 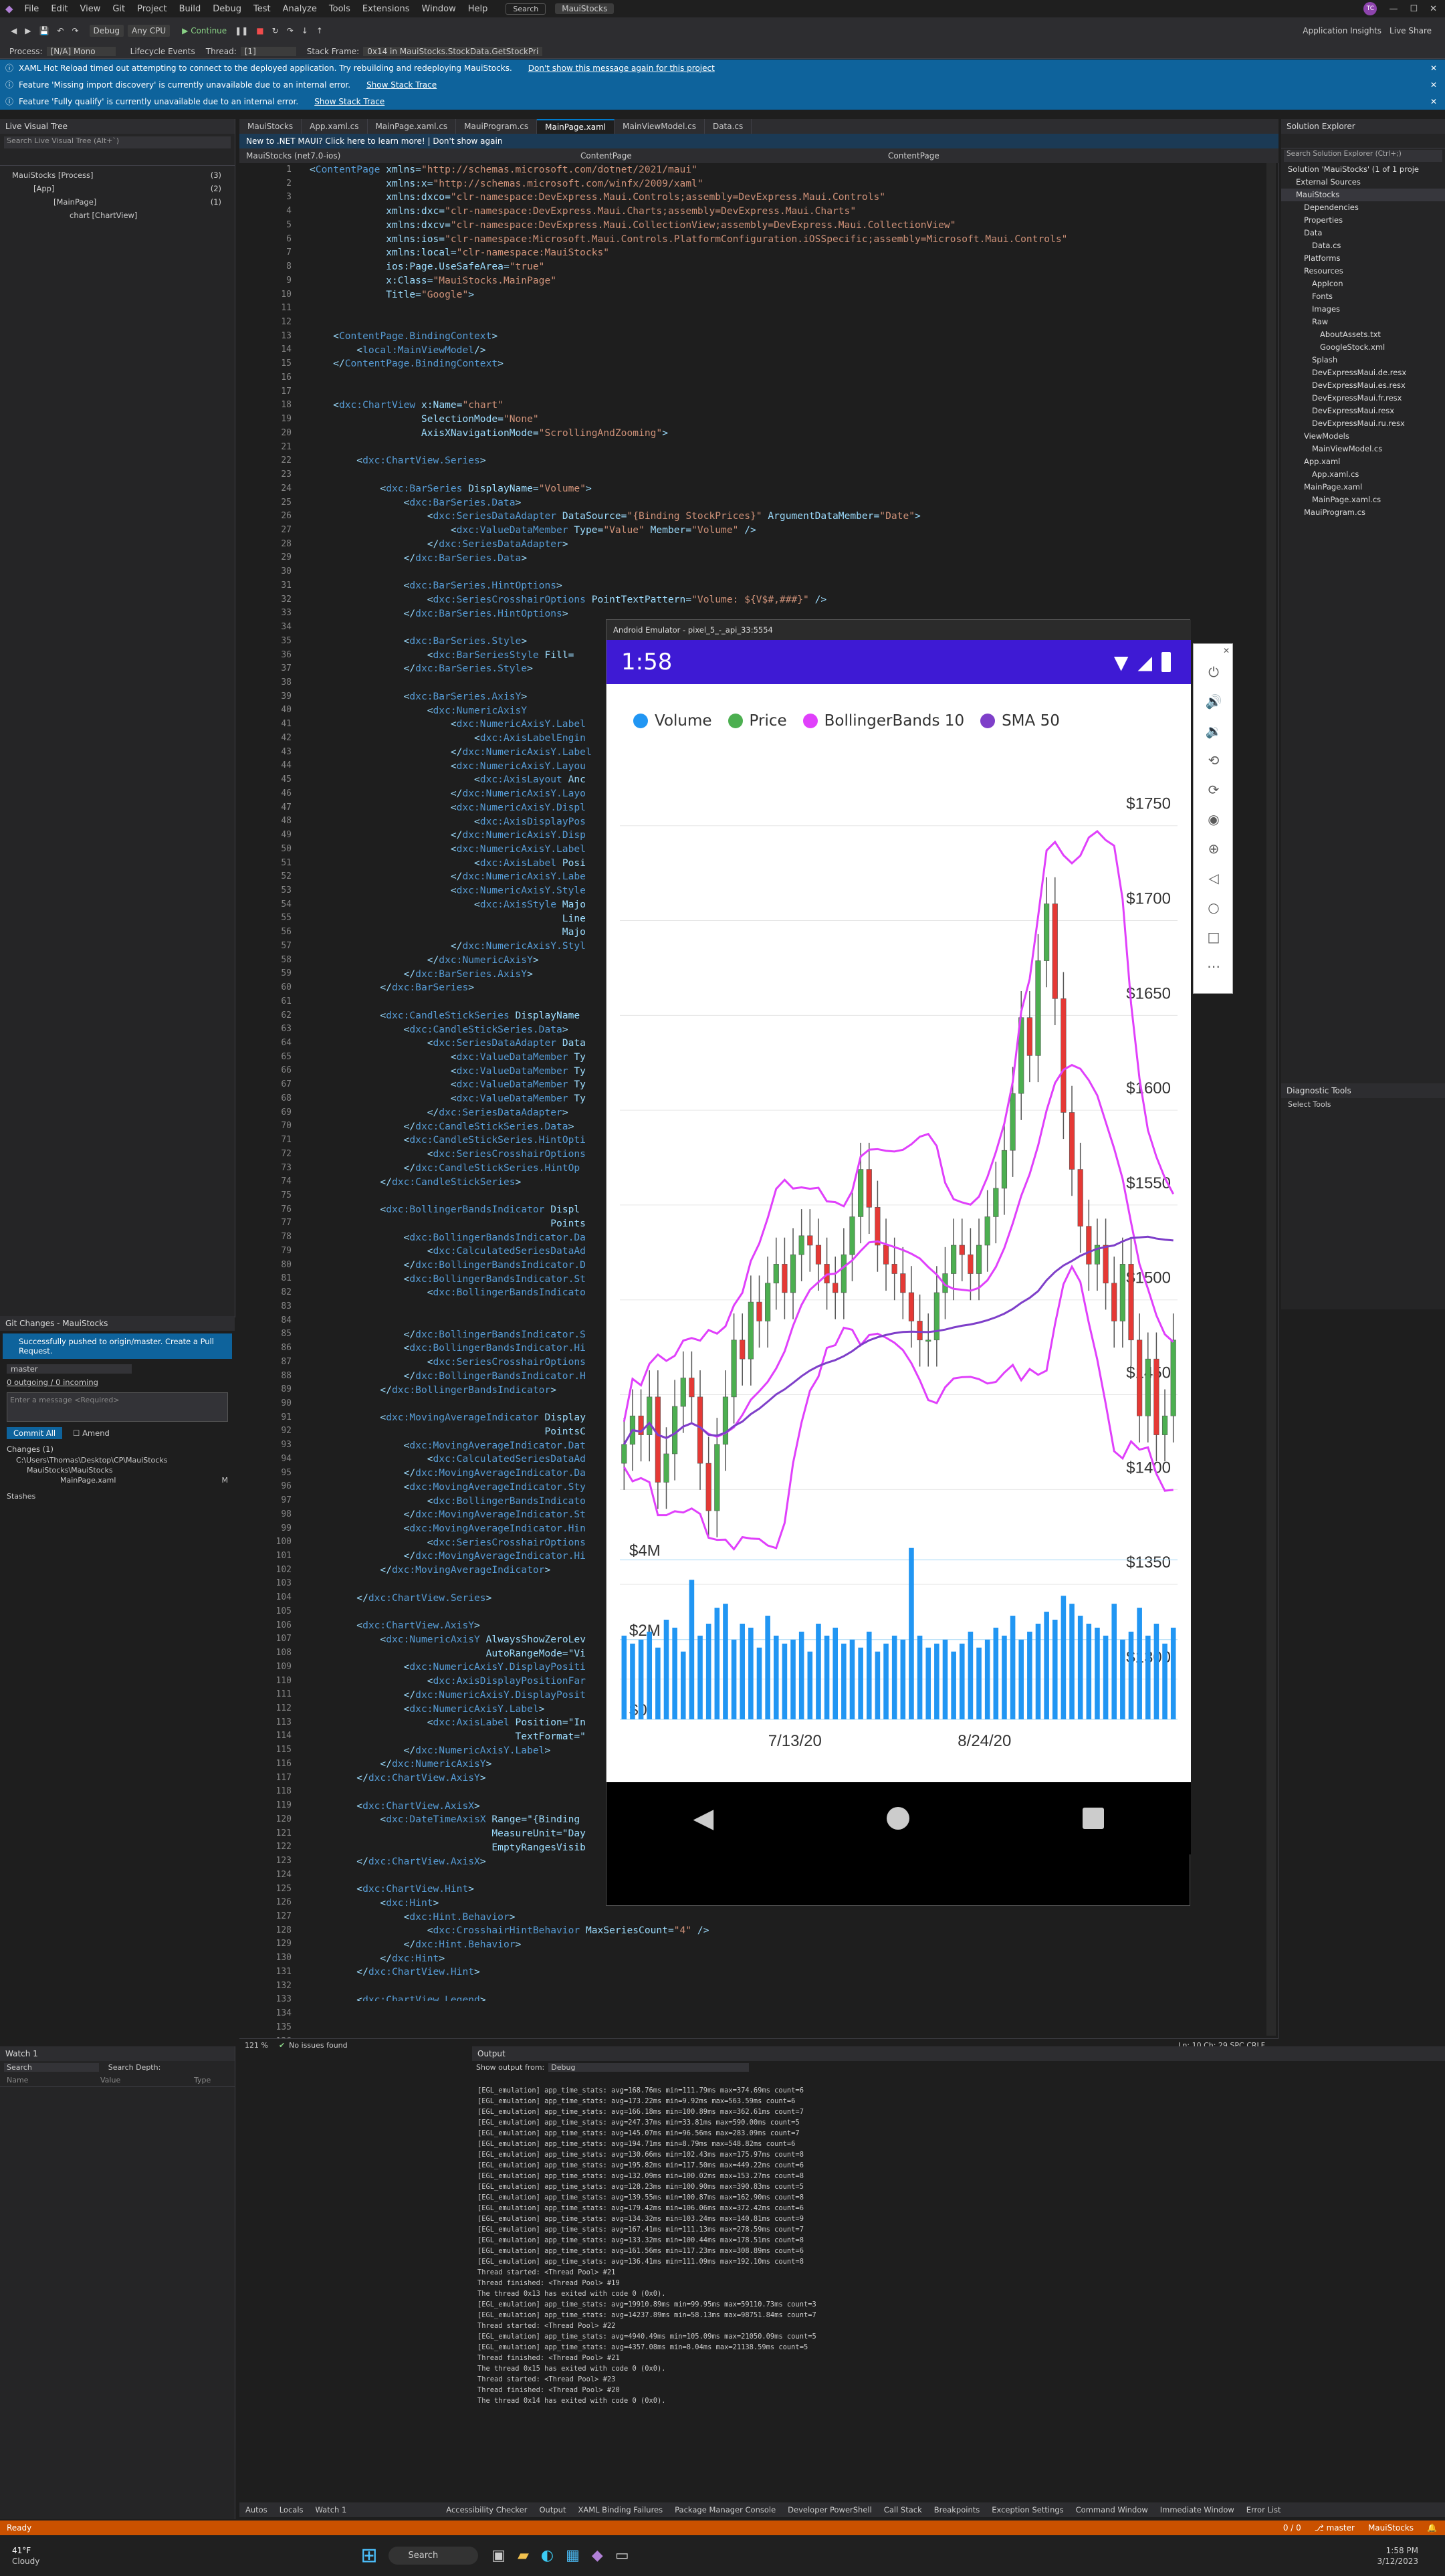 What do you see at coordinates (597, 2555) in the screenshot?
I see `visual-studio-icon: ◆` at bounding box center [597, 2555].